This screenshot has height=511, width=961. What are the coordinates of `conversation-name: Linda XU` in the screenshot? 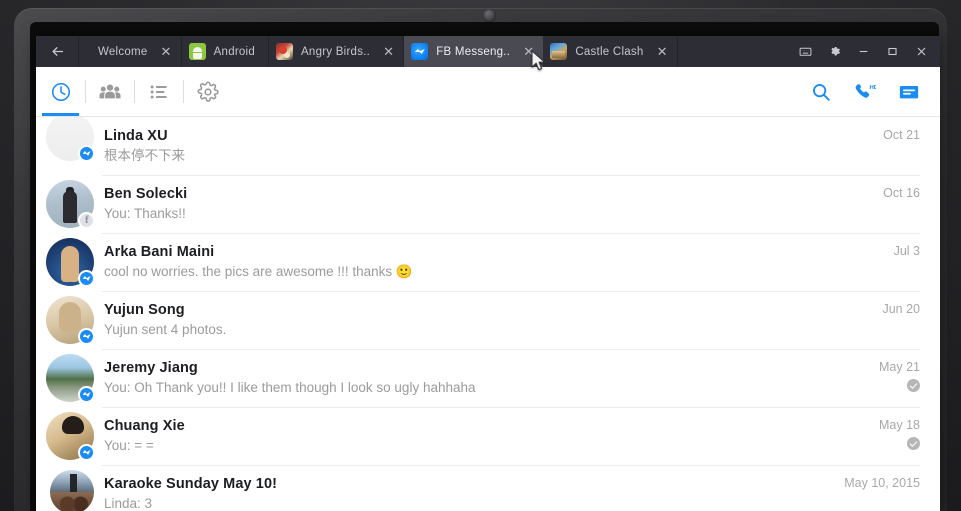 It's located at (136, 136).